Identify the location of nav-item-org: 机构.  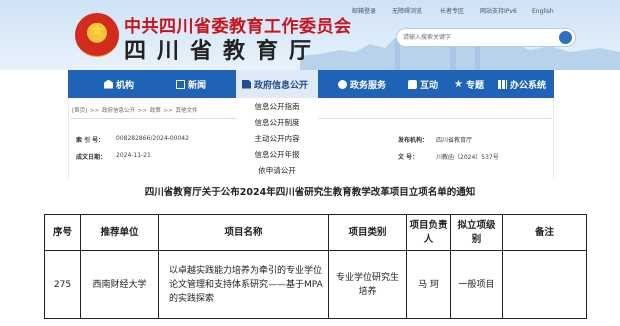
(119, 84).